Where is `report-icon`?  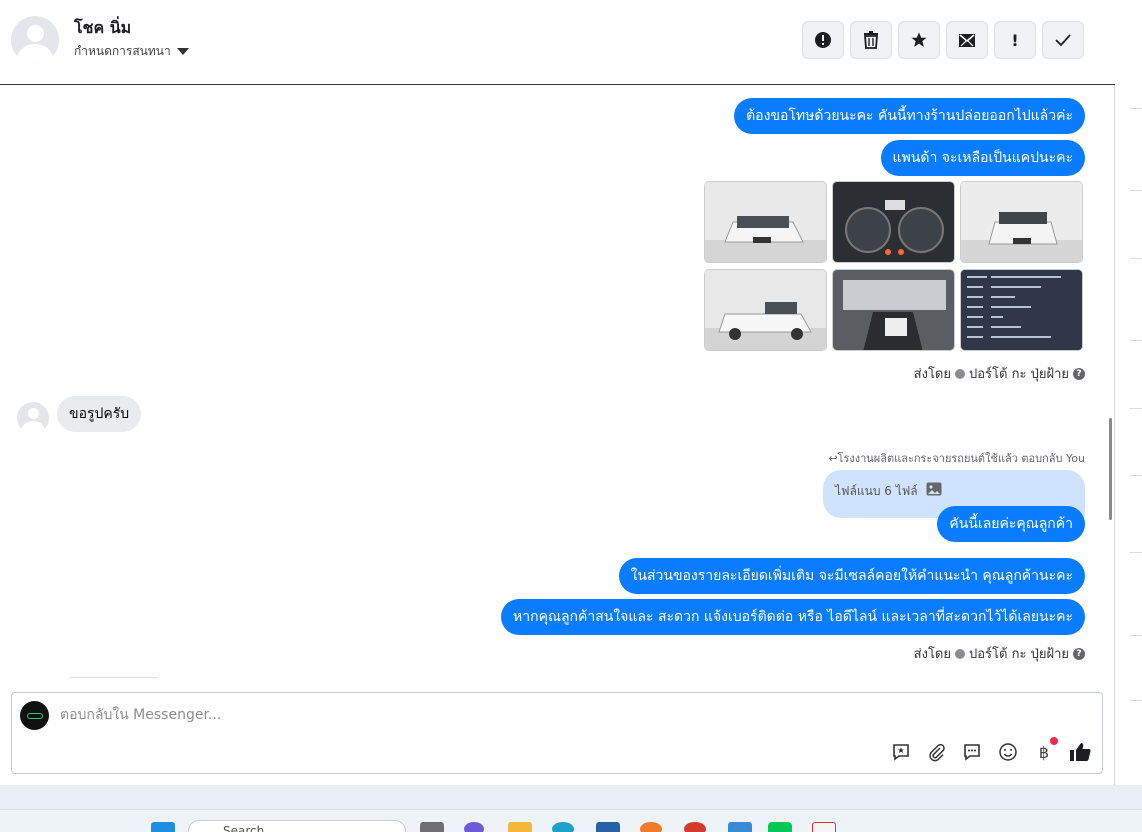 report-icon is located at coordinates (823, 40).